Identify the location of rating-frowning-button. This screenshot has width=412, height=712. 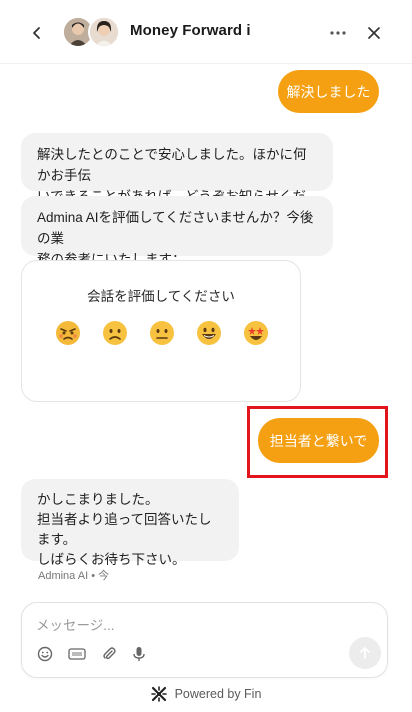
(115, 333).